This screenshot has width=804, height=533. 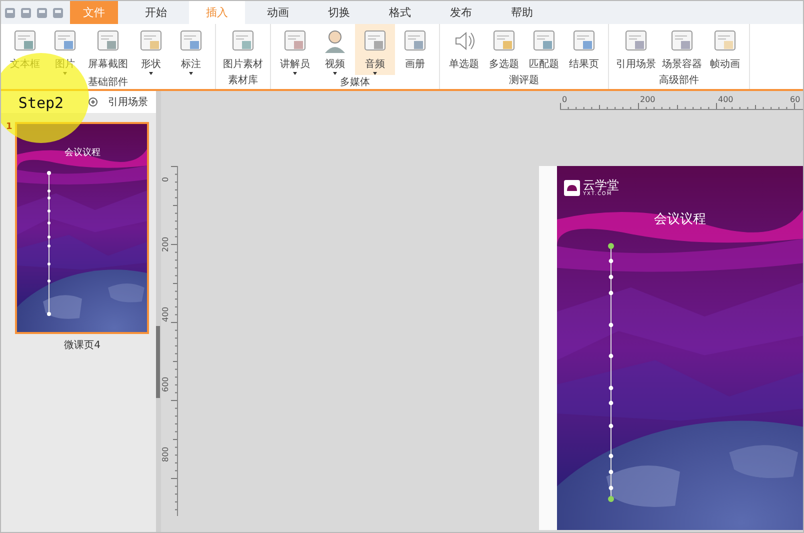 What do you see at coordinates (339, 12) in the screenshot?
I see `menu-tab: 切换` at bounding box center [339, 12].